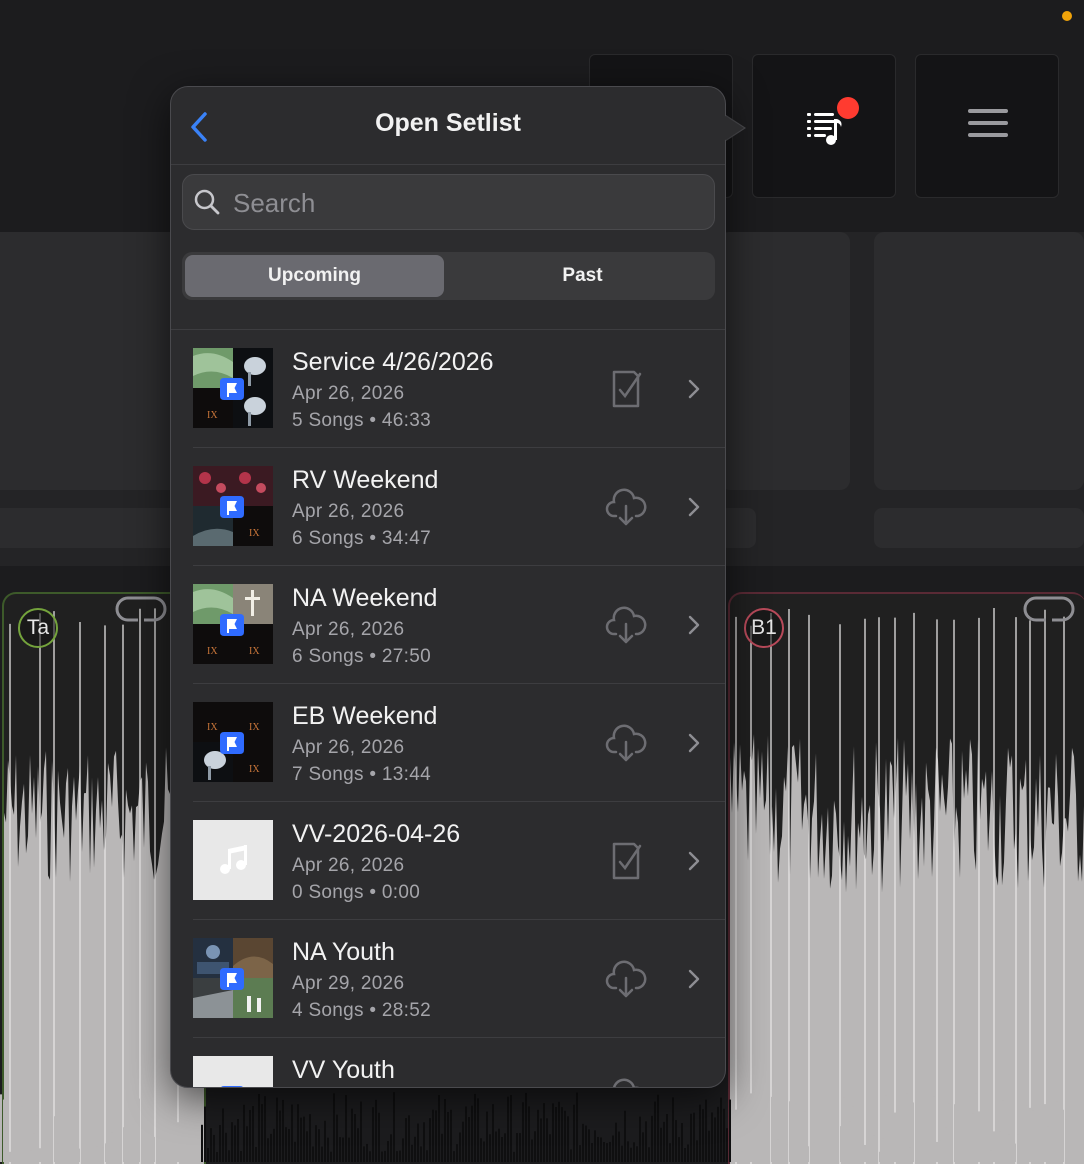 The width and height of the screenshot is (1084, 1164). I want to click on setlist-button, so click(824, 126).